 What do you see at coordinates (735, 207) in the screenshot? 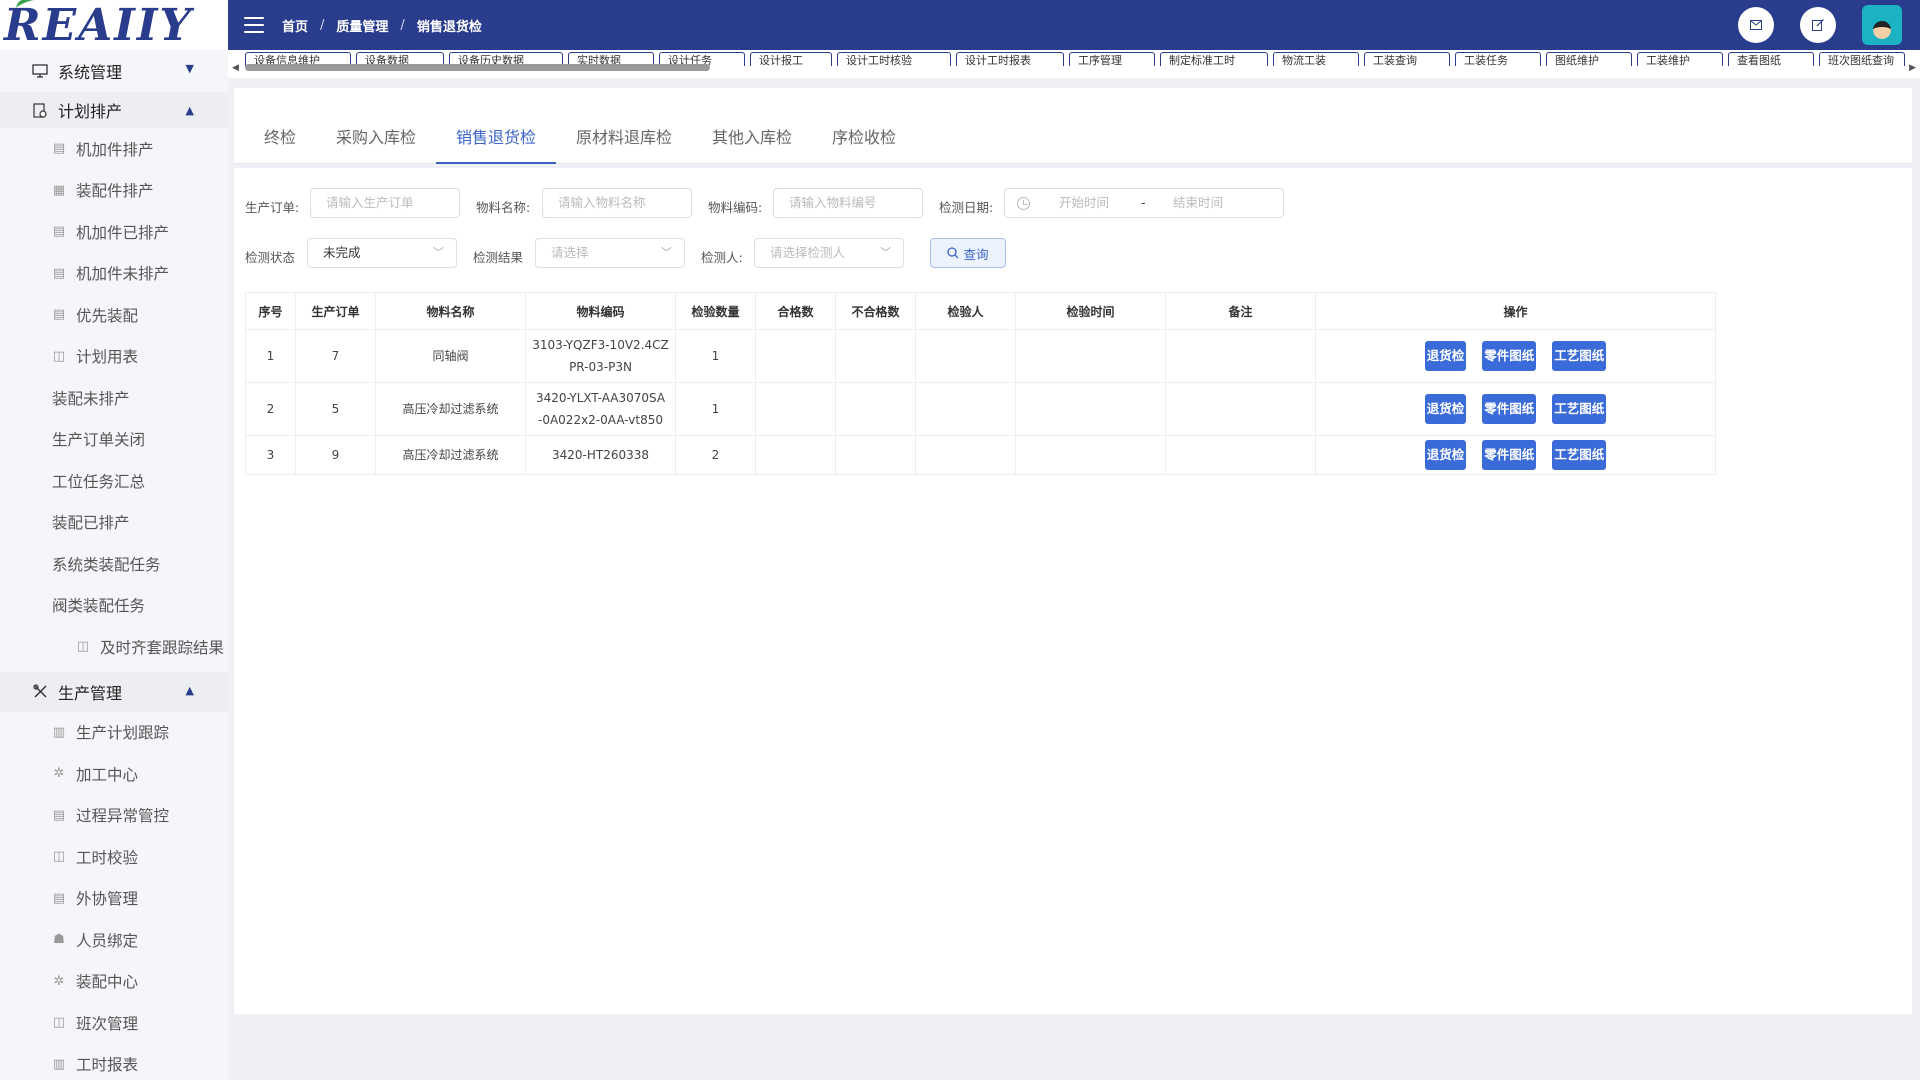
I see `material-code-label: 物料编码:` at bounding box center [735, 207].